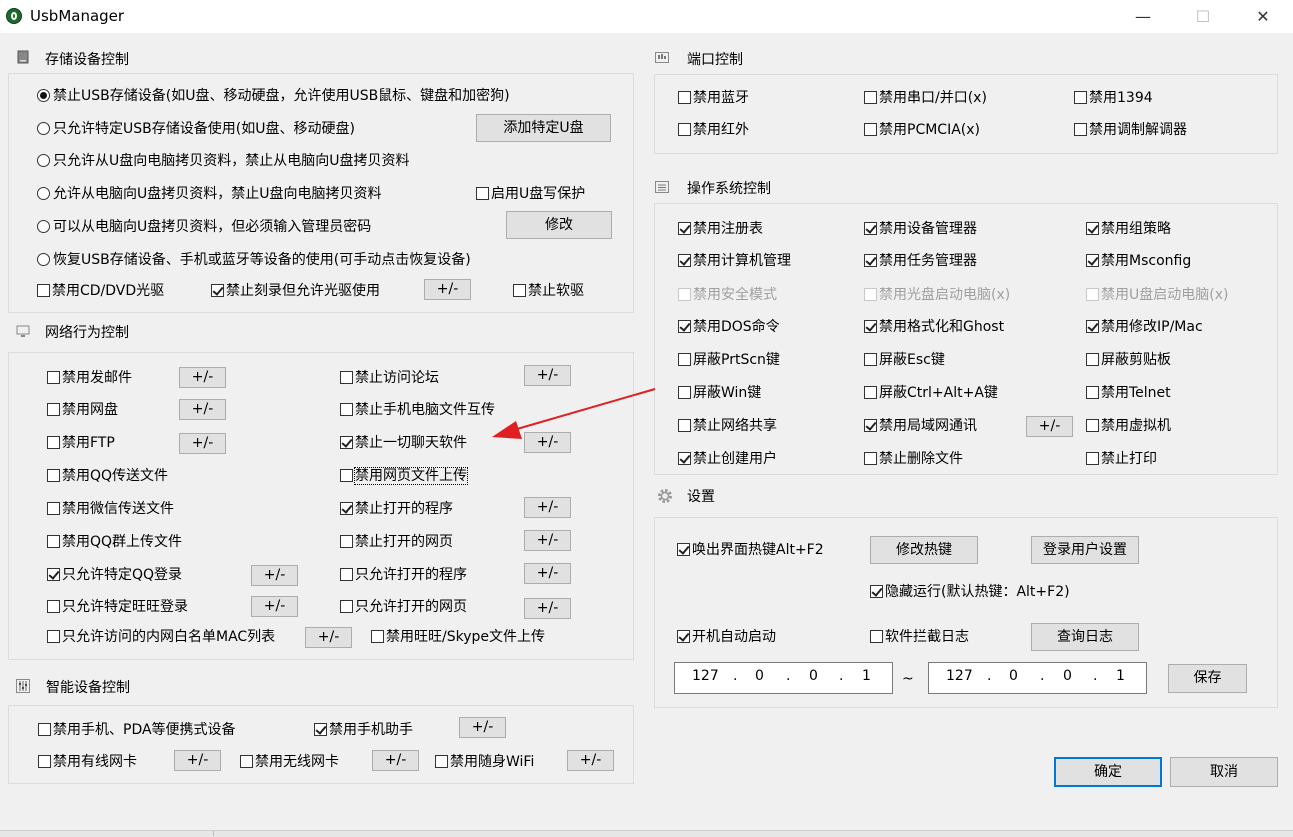 Image resolution: width=1293 pixels, height=837 pixels. Describe the element at coordinates (547, 375) in the screenshot. I see `forum-pm-button: +/-` at that location.